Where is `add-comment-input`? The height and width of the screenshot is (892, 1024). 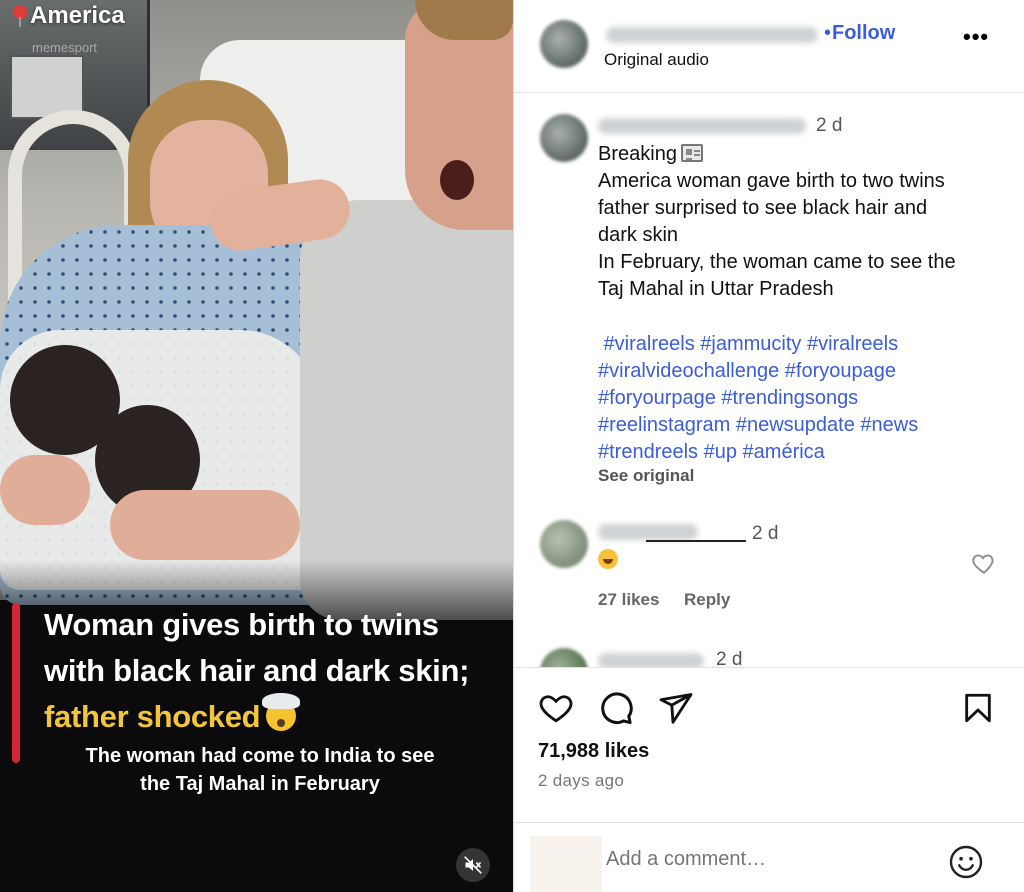 add-comment-input is located at coordinates (766, 859).